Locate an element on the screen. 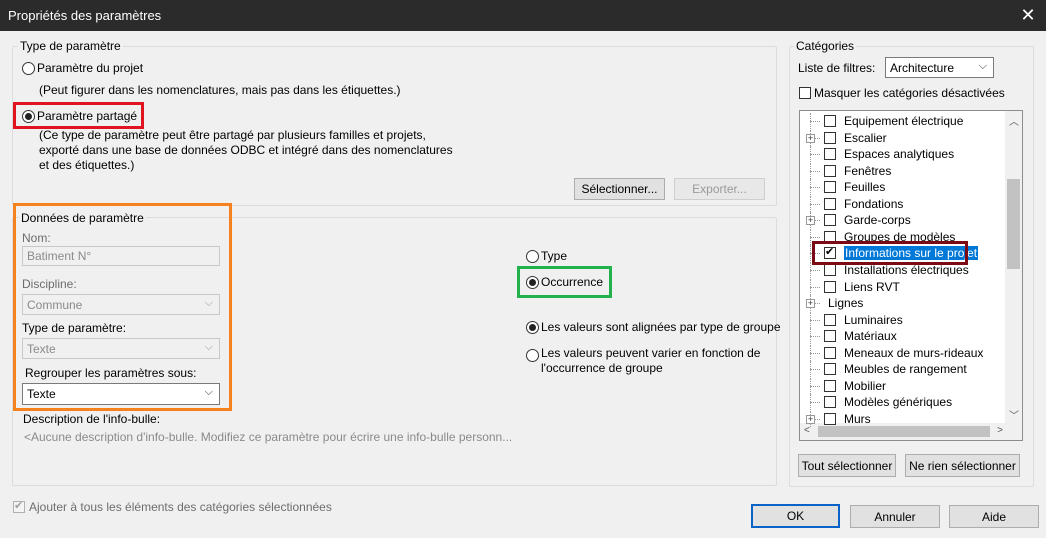 The image size is (1046, 538). project-param-radio: Paramètre du projet is located at coordinates (82, 68).